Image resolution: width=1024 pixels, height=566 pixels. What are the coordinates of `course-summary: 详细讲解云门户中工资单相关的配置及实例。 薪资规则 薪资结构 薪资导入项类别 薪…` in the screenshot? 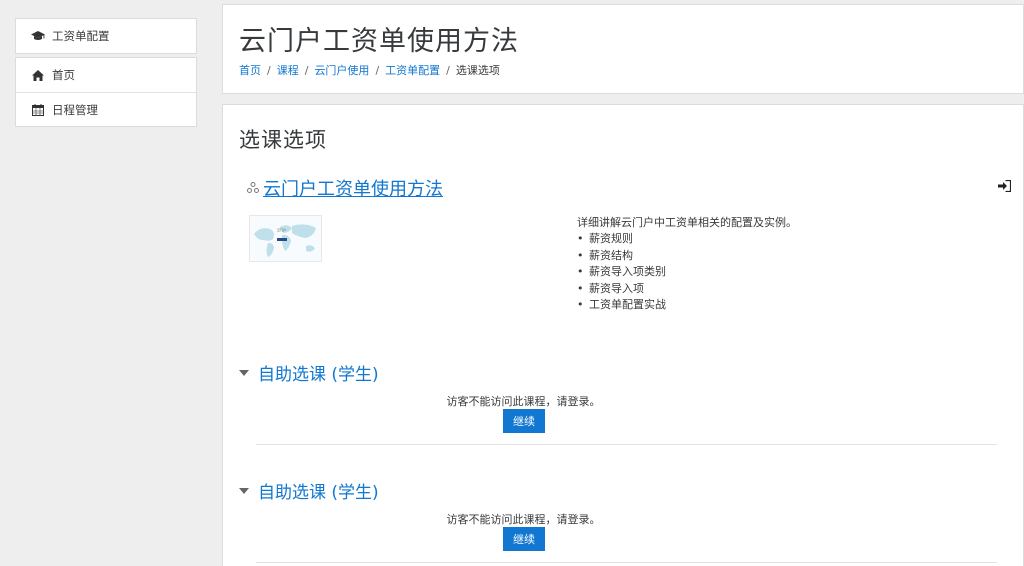 It's located at (687, 264).